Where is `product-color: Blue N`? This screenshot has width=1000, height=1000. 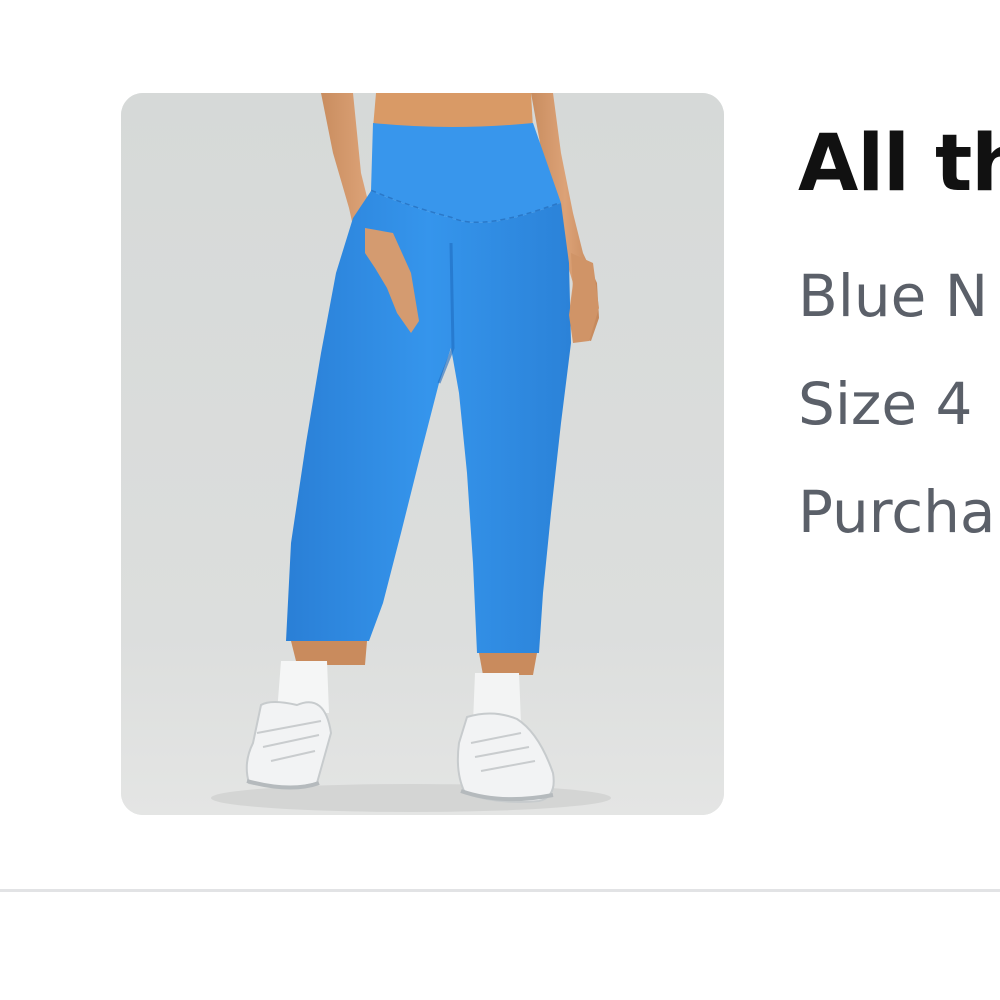
product-color: Blue N is located at coordinates (893, 296).